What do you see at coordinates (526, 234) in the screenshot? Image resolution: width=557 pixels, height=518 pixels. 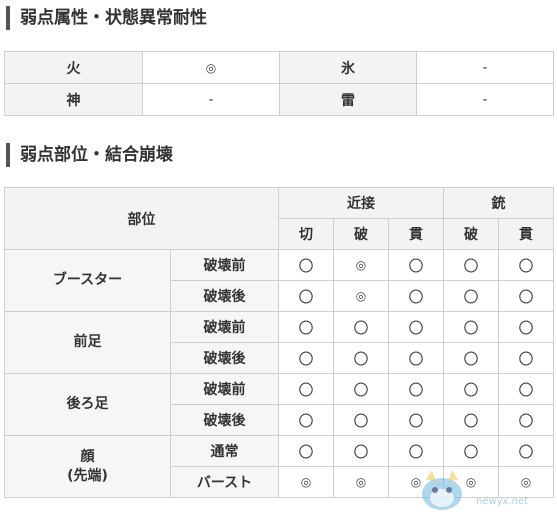 I see `column-header-gun-pierce: 貫` at bounding box center [526, 234].